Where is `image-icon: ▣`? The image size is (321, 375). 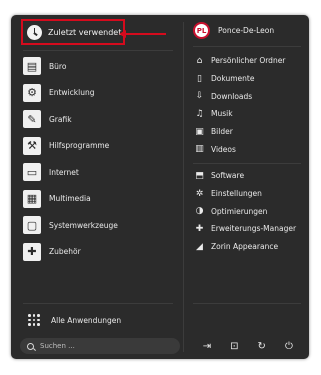
image-icon: ▣ is located at coordinates (199, 131).